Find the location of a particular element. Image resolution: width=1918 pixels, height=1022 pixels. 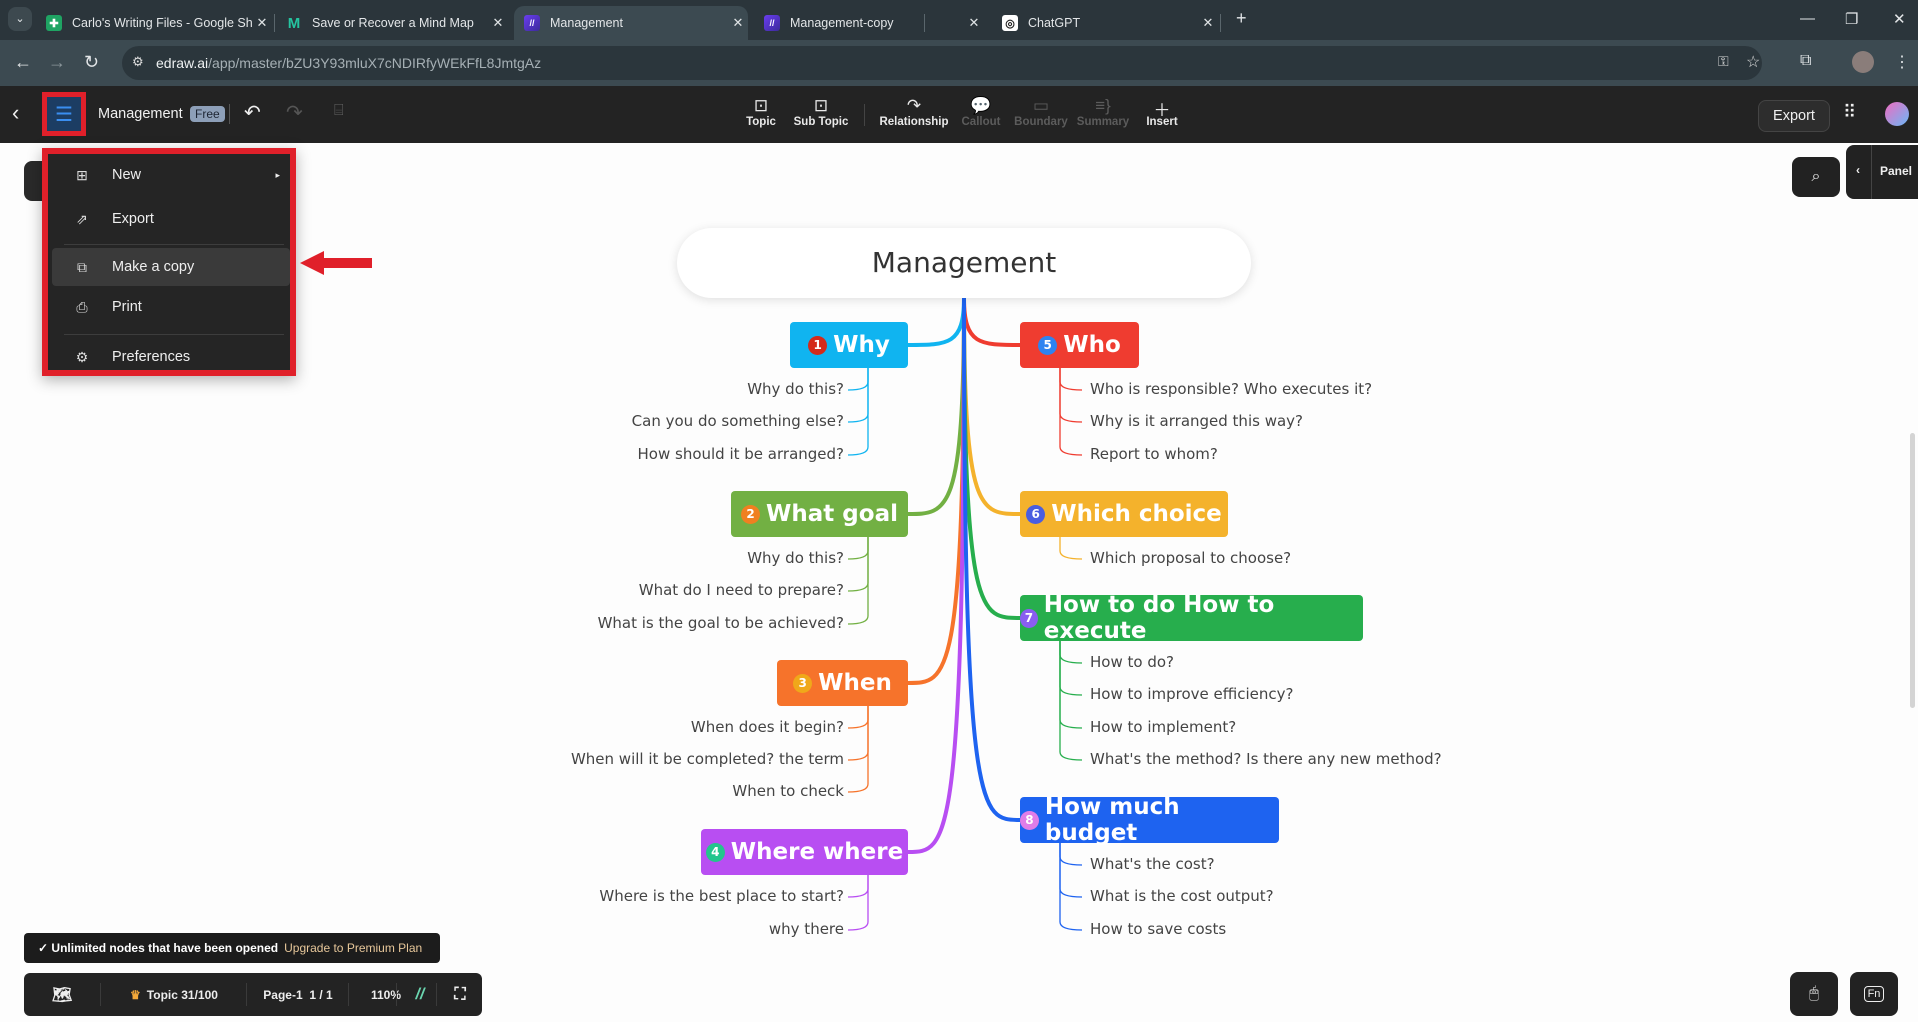

subtopic-node: Who is responsible? Who executes it? is located at coordinates (1231, 389).